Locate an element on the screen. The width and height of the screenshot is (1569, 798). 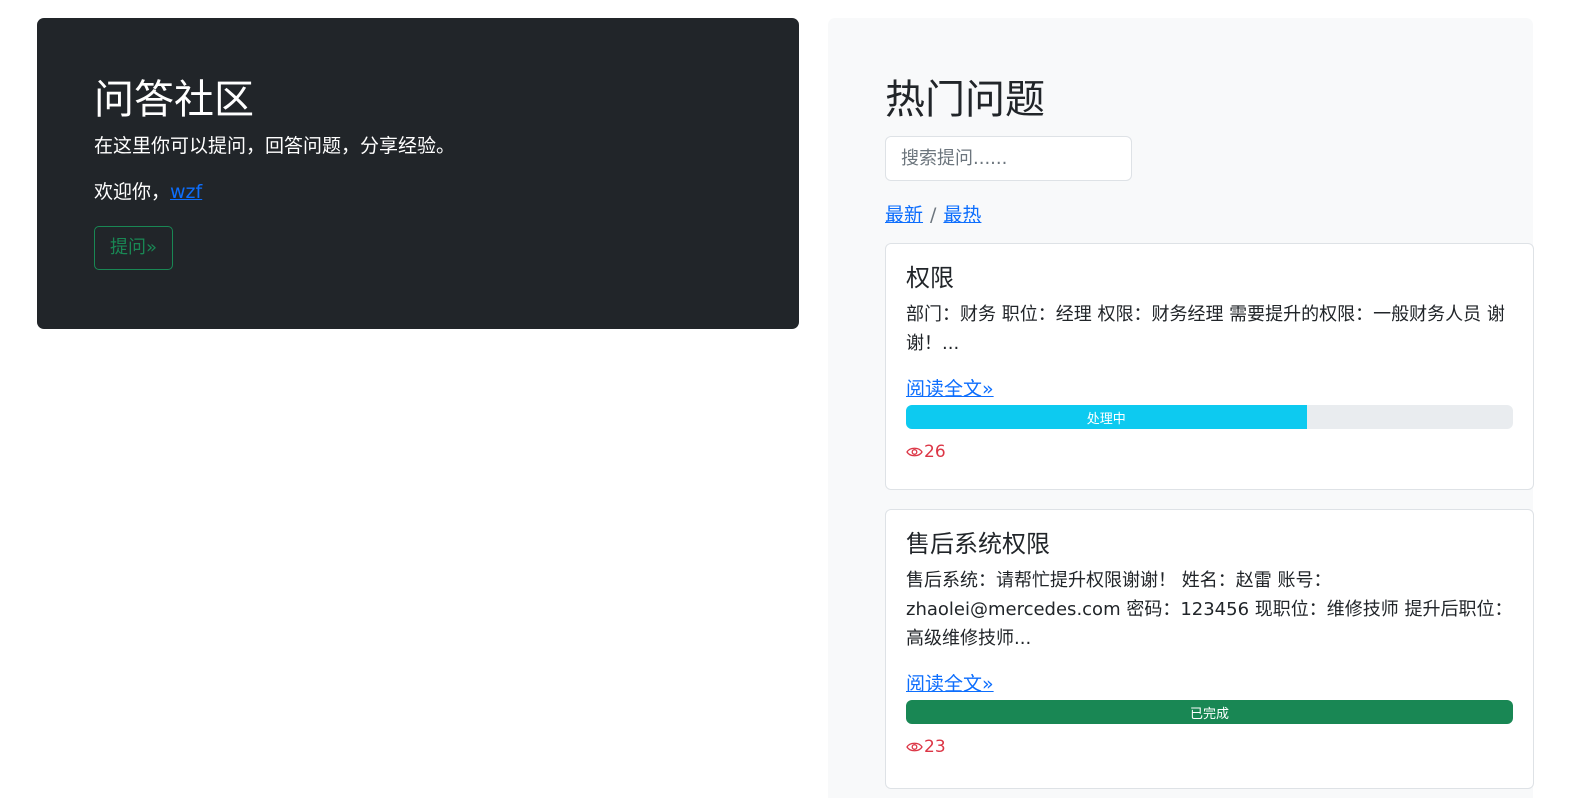
status-label: 处理中 is located at coordinates (1106, 419).